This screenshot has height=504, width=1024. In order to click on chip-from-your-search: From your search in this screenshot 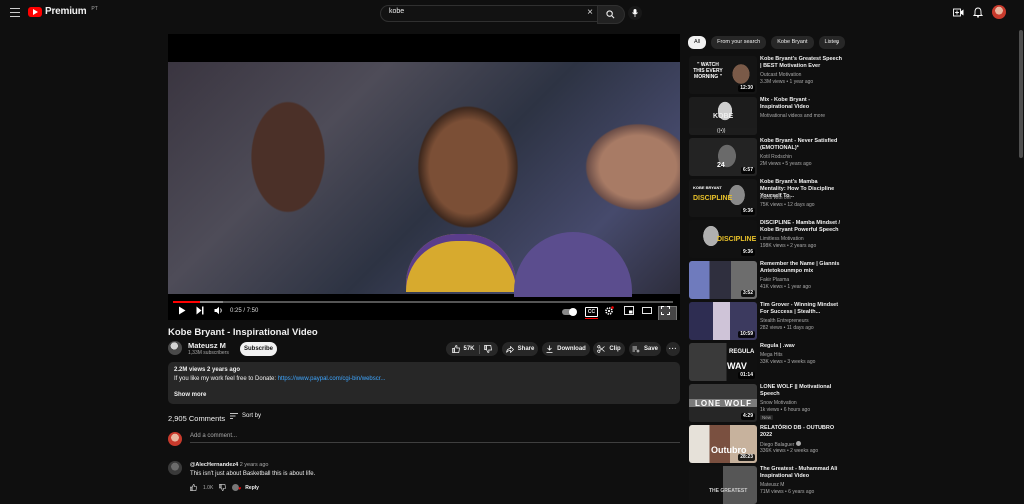, I will do `click(739, 42)`.